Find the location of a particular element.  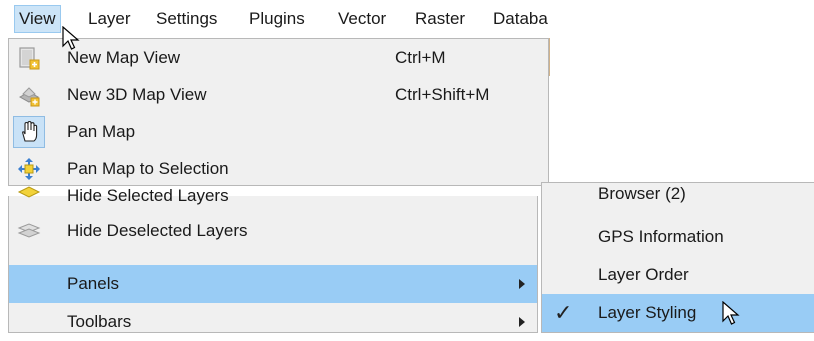

menu-item-hide-selected-layers: Hide Selected Layers is located at coordinates (273, 195).